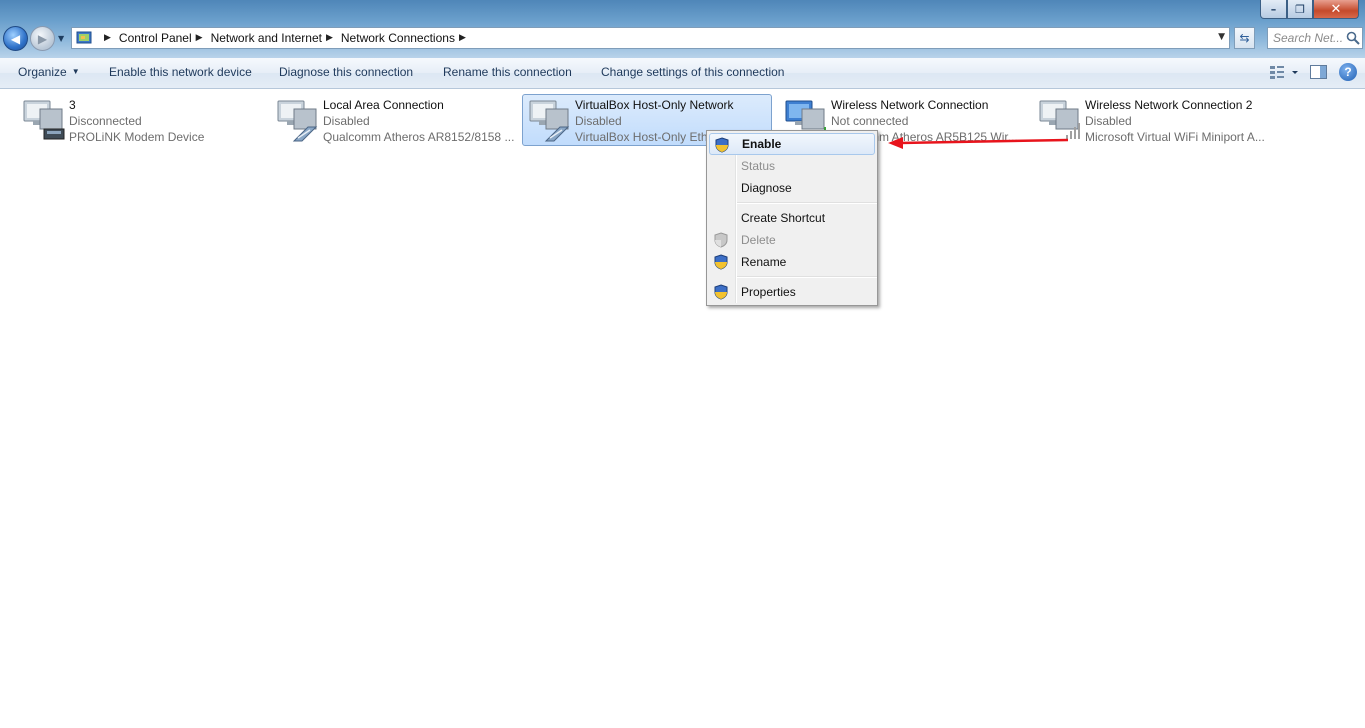 This screenshot has height=728, width=1365. Describe the element at coordinates (721, 240) in the screenshot. I see `uac-shield-disabled-icon` at that location.